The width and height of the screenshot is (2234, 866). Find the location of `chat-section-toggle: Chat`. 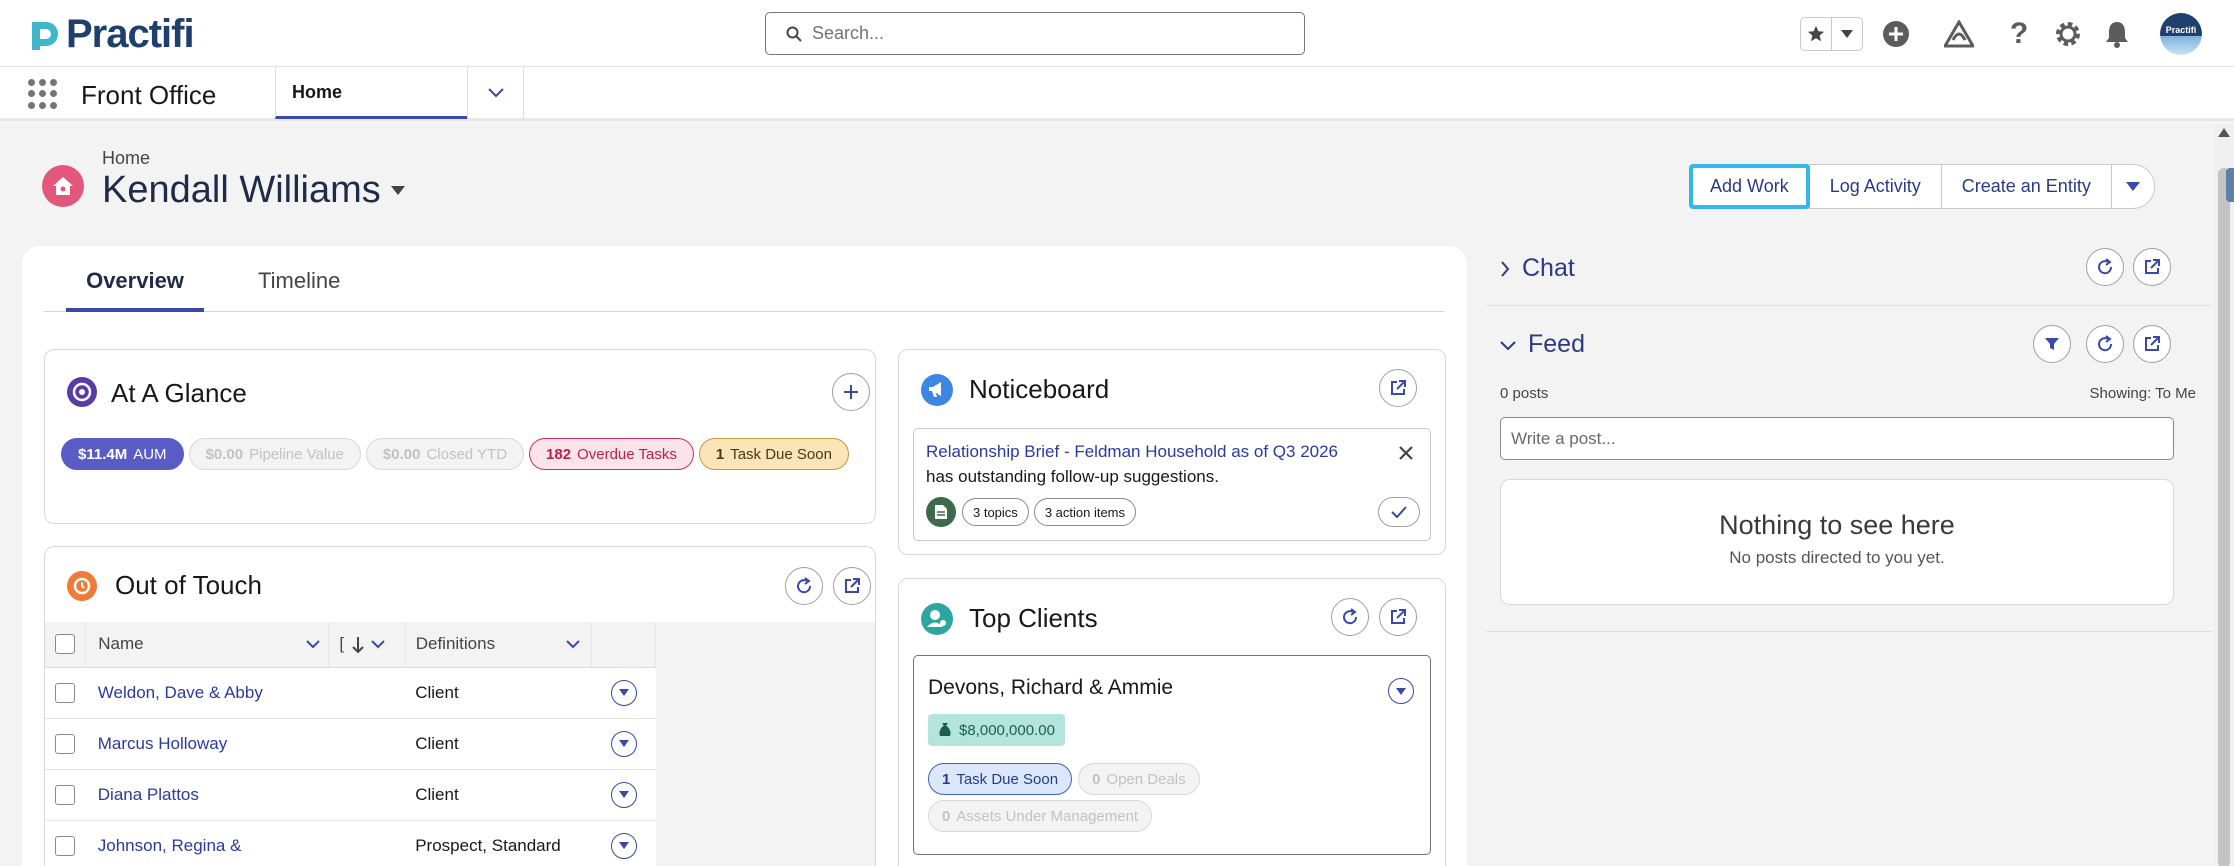

chat-section-toggle: Chat is located at coordinates (1537, 268).